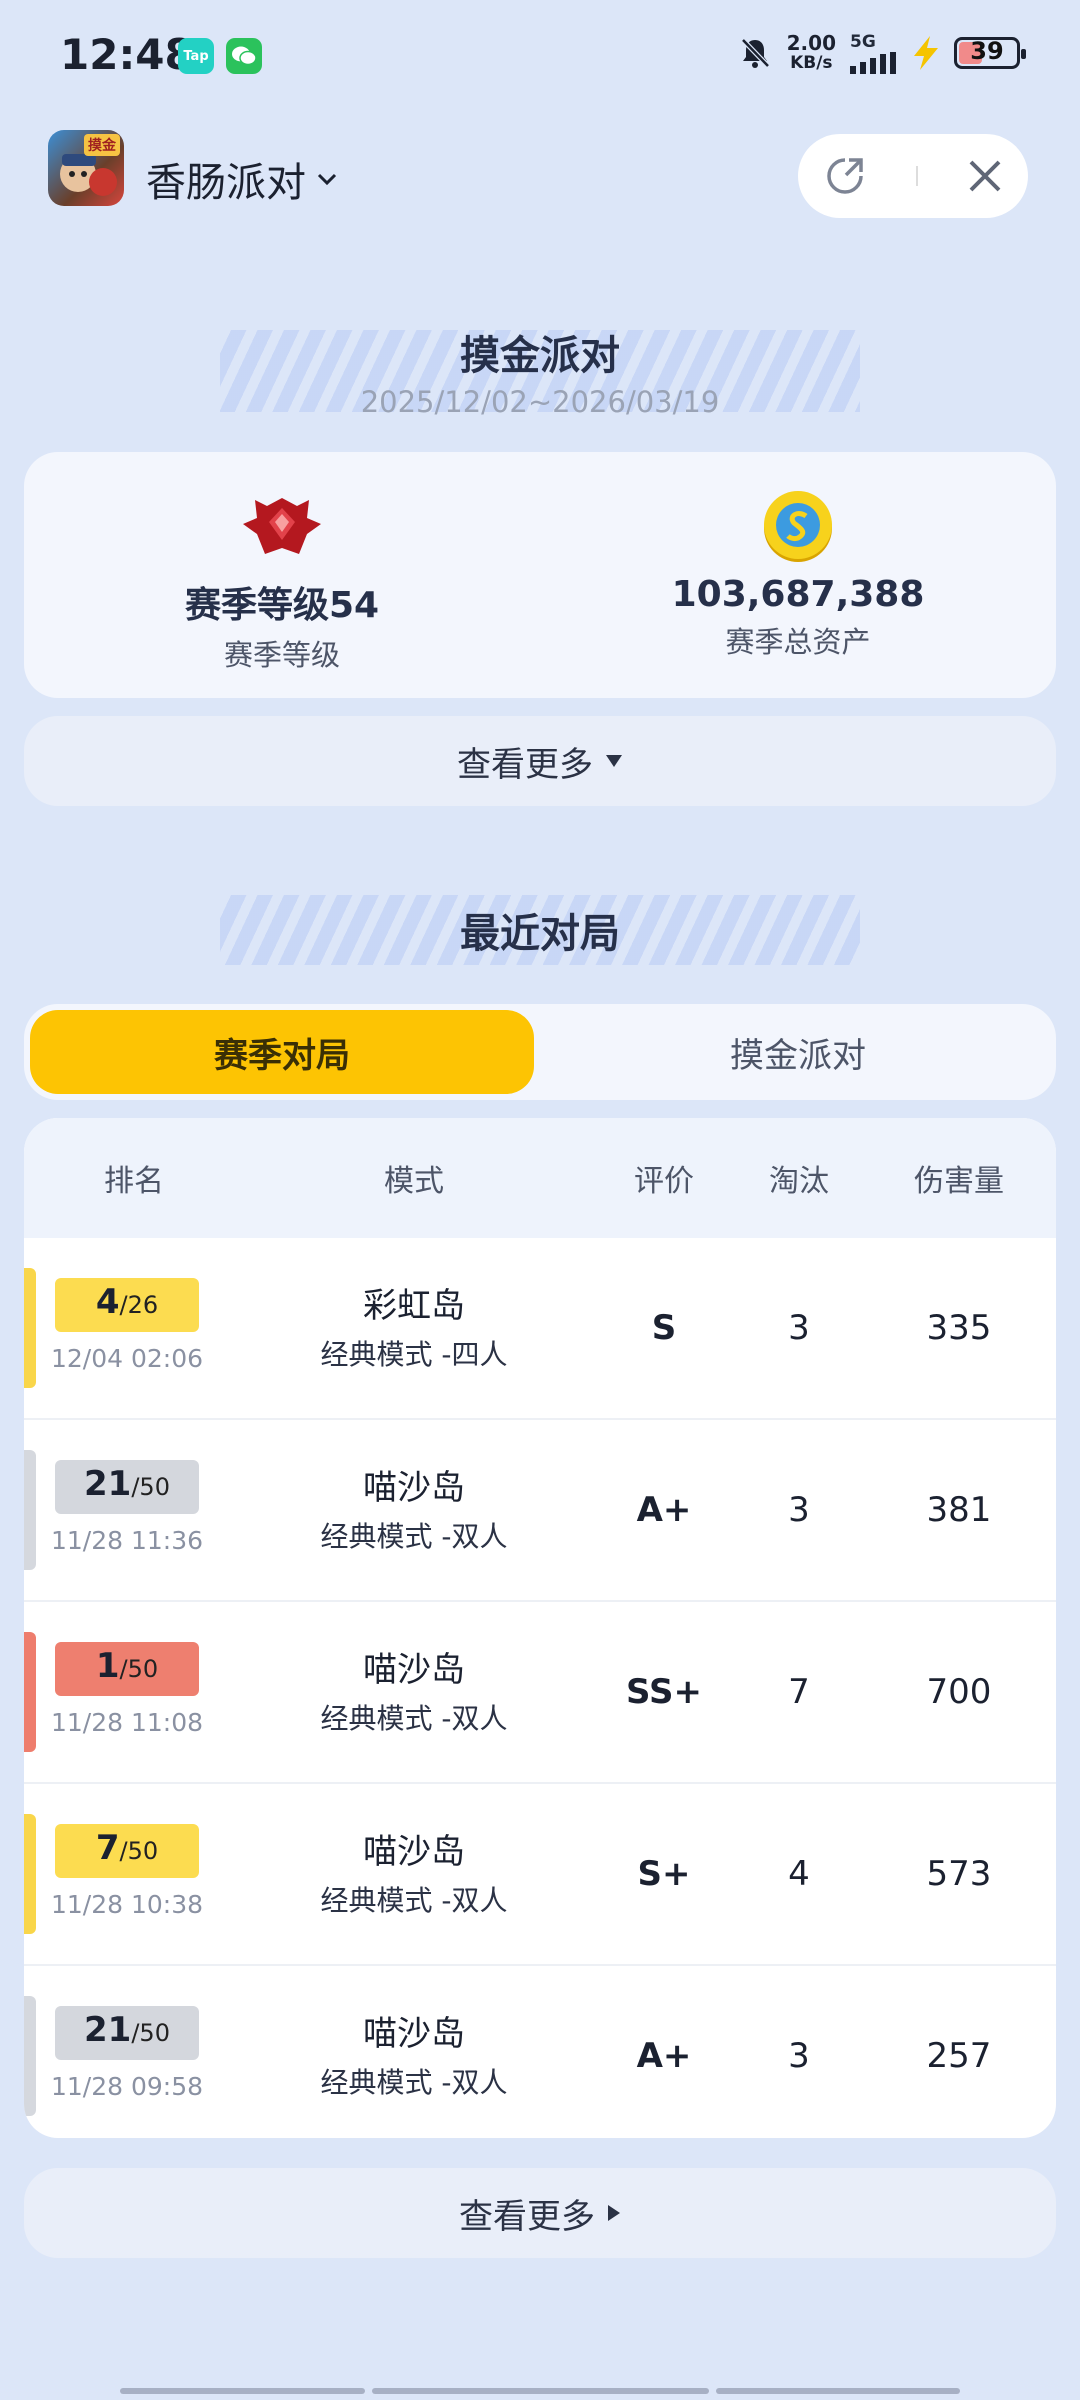  I want to click on table-row: 21/50 11/28 11:36 喵沙岛经典模式 -双人 A+ 3 381, so click(540, 1509).